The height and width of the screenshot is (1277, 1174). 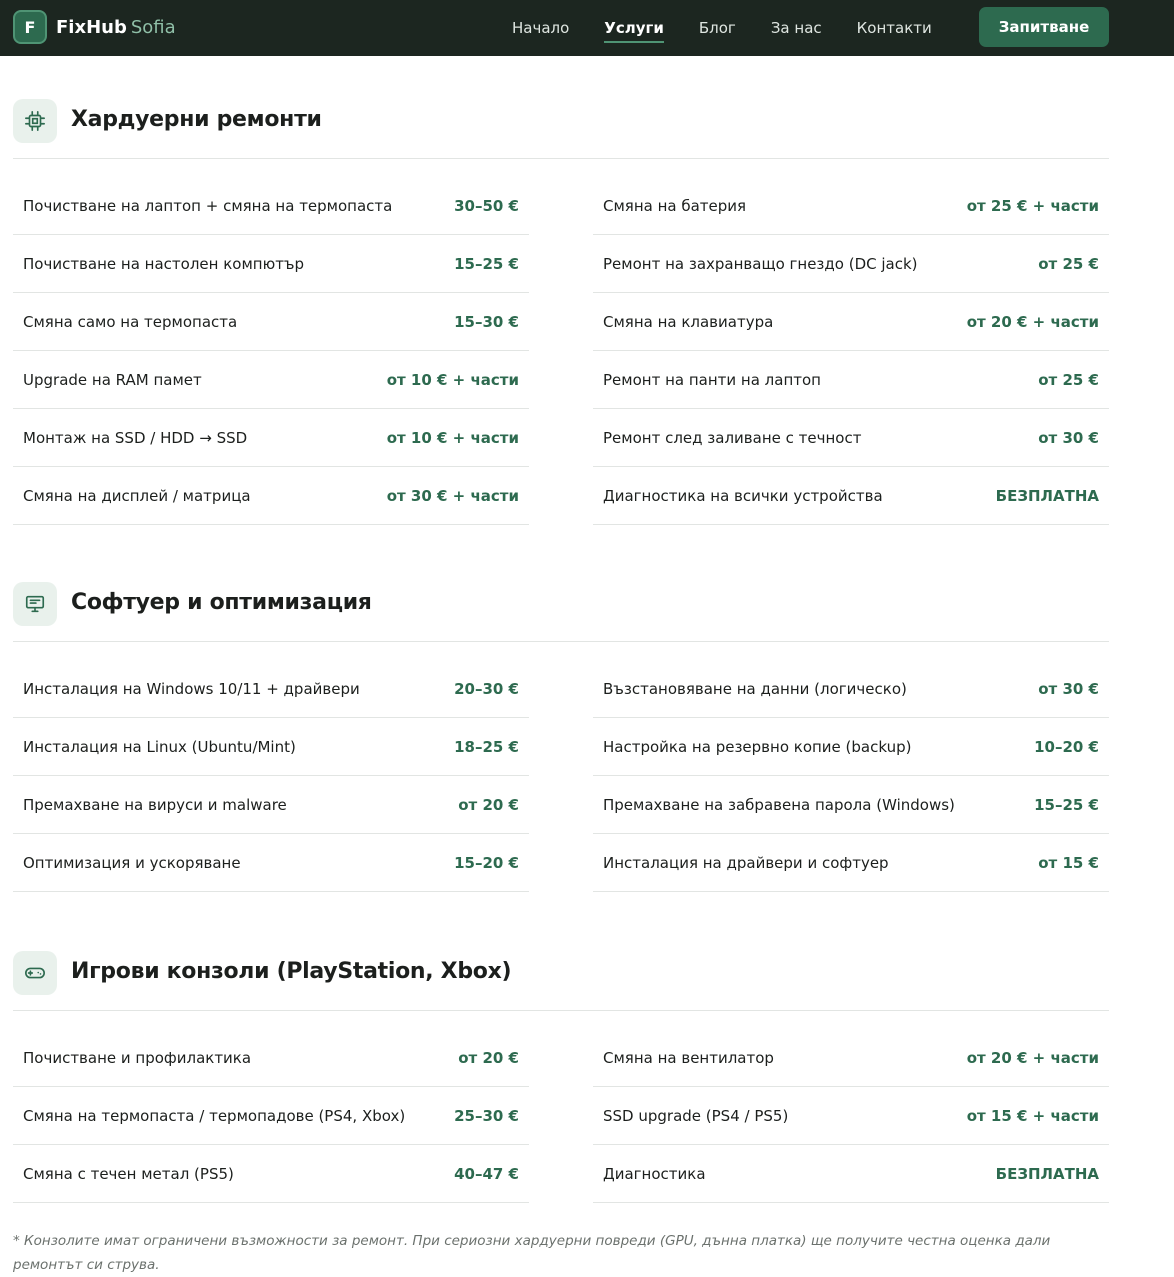 I want to click on section-title: Хардуерни ремонти, so click(x=196, y=119).